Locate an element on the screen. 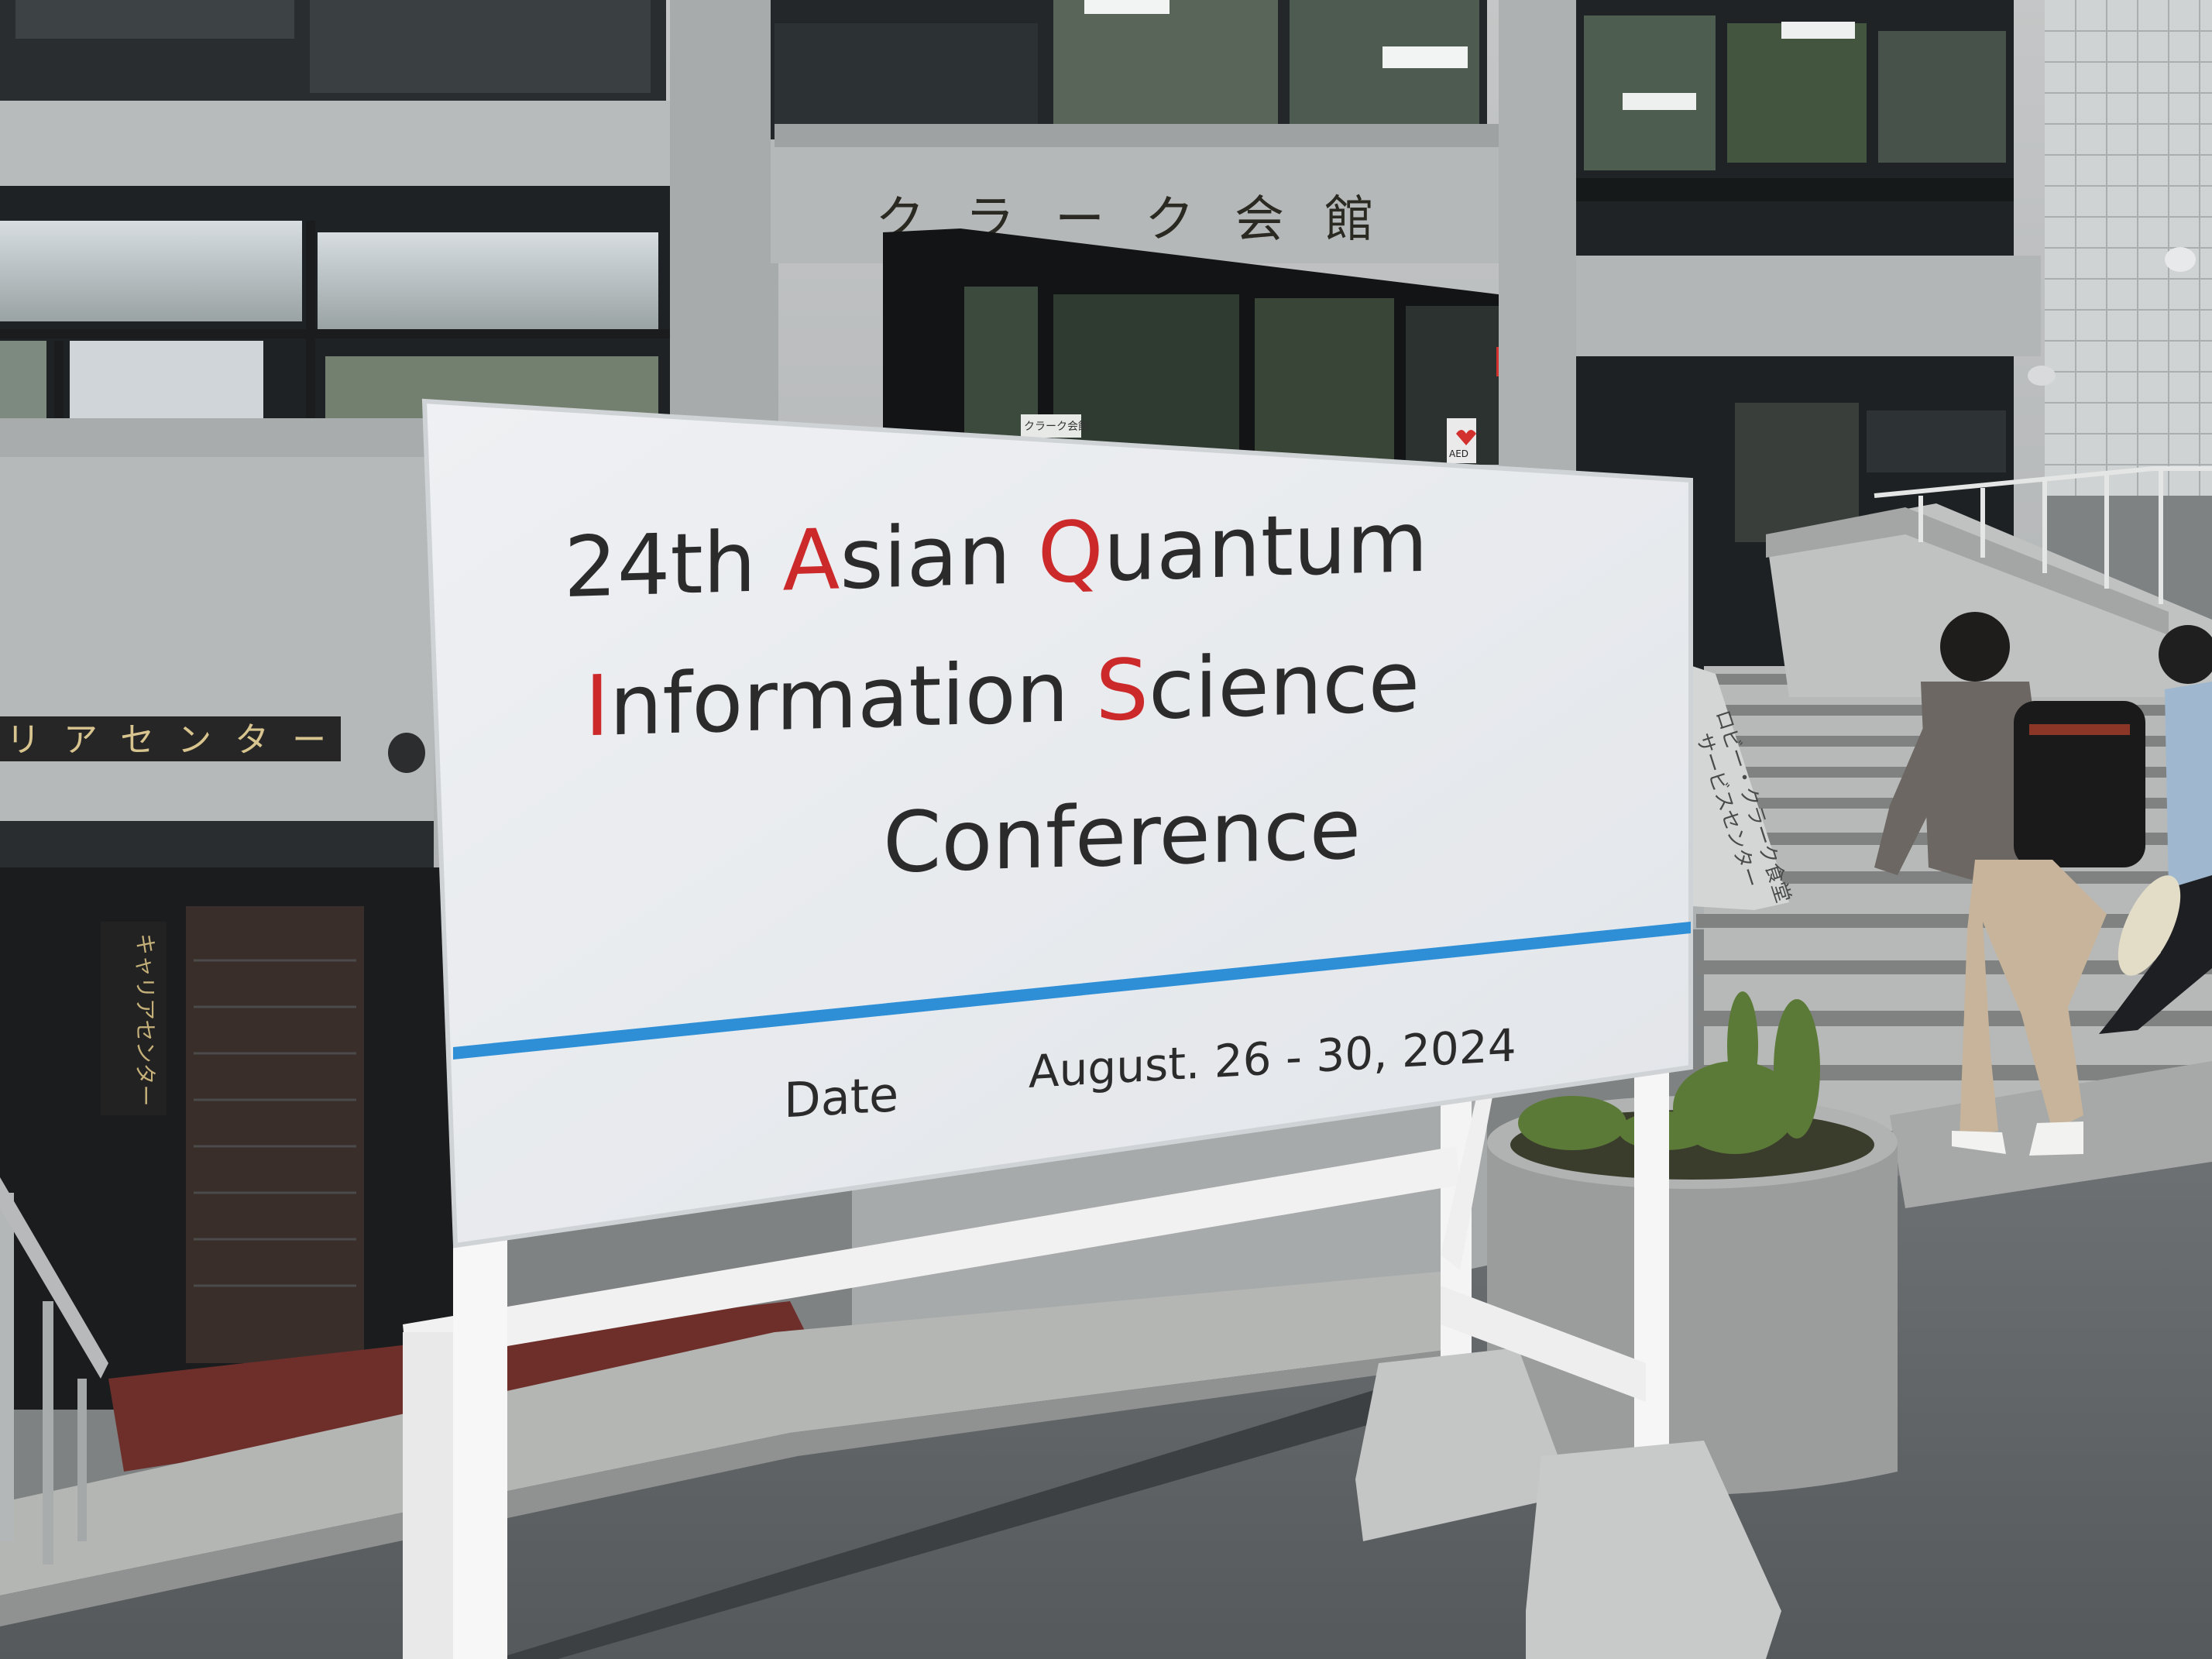 The width and height of the screenshot is (2212, 1659). aed-label: AED is located at coordinates (1458, 453).